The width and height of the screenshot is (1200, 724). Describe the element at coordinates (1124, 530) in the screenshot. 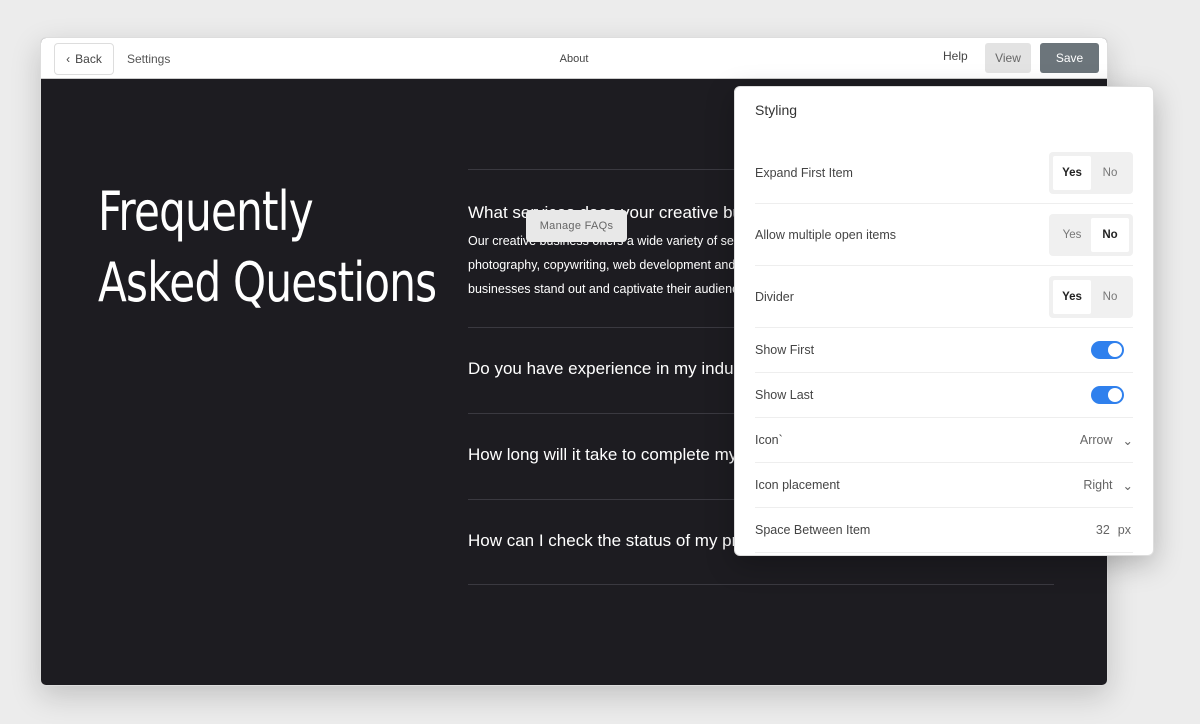

I see `space-unit: px` at that location.